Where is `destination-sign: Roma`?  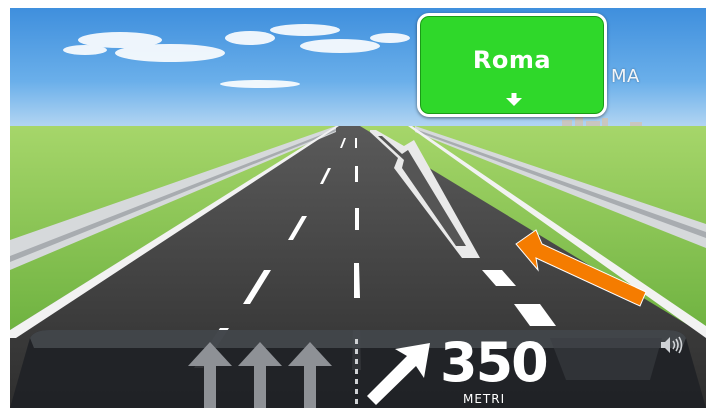
destination-sign: Roma is located at coordinates (512, 65).